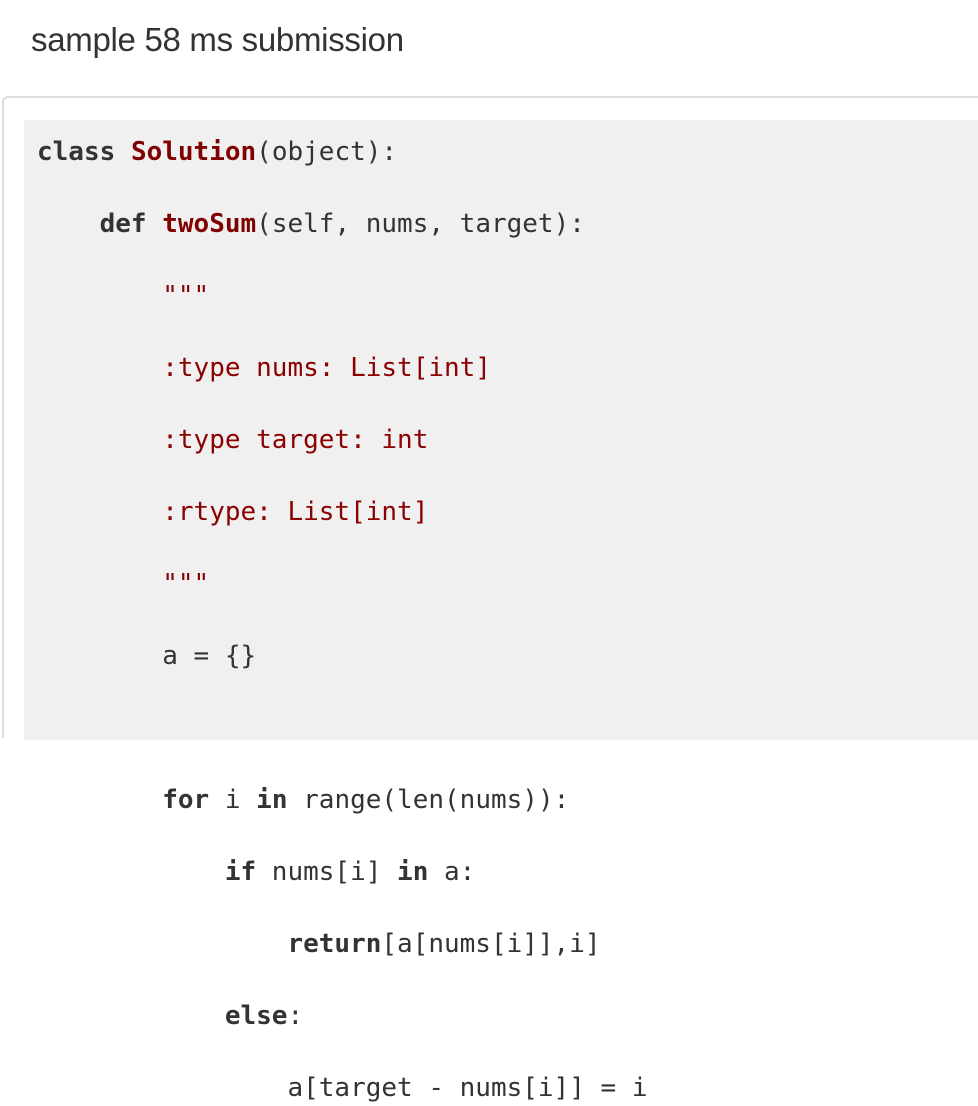 This screenshot has width=978, height=1106. Describe the element at coordinates (452, 872) in the screenshot. I see `code-text: a:` at that location.